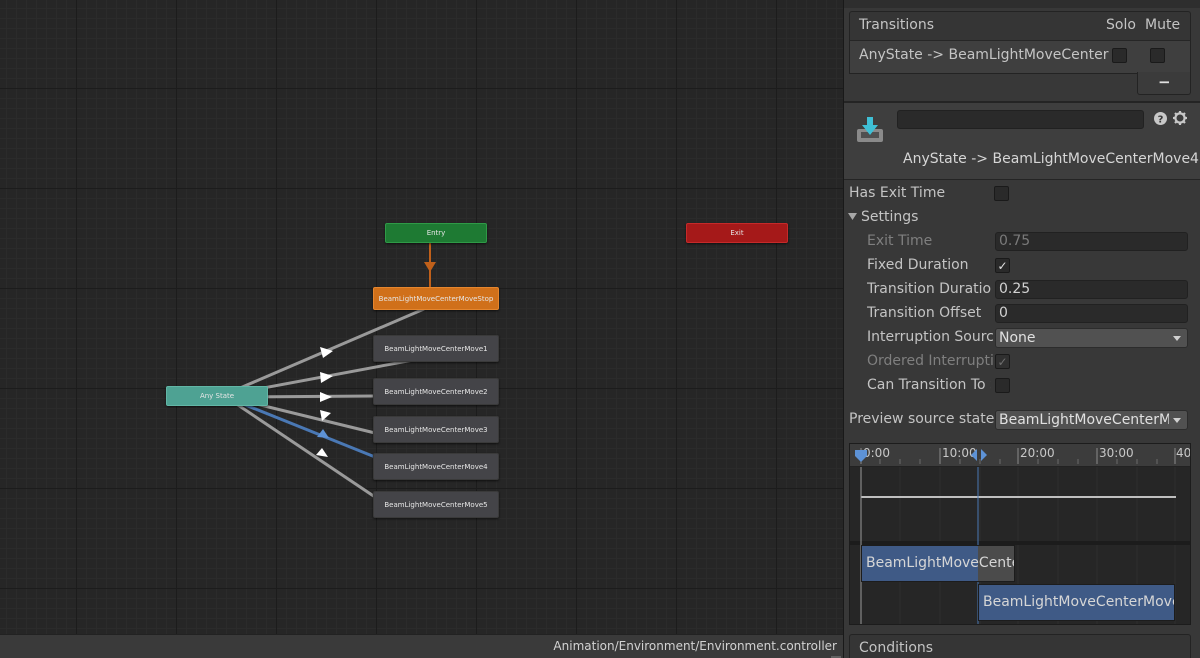  I want to click on state-node-label: BeamLightMoveCenterMove2, so click(436, 391).